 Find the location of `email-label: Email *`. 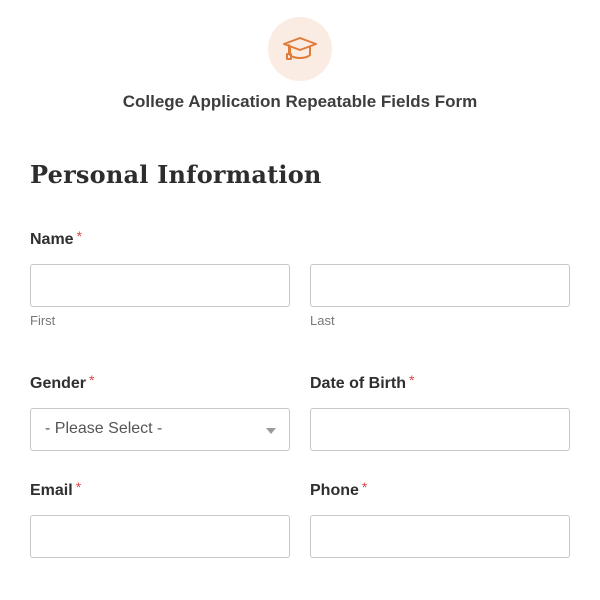

email-label: Email * is located at coordinates (56, 489).